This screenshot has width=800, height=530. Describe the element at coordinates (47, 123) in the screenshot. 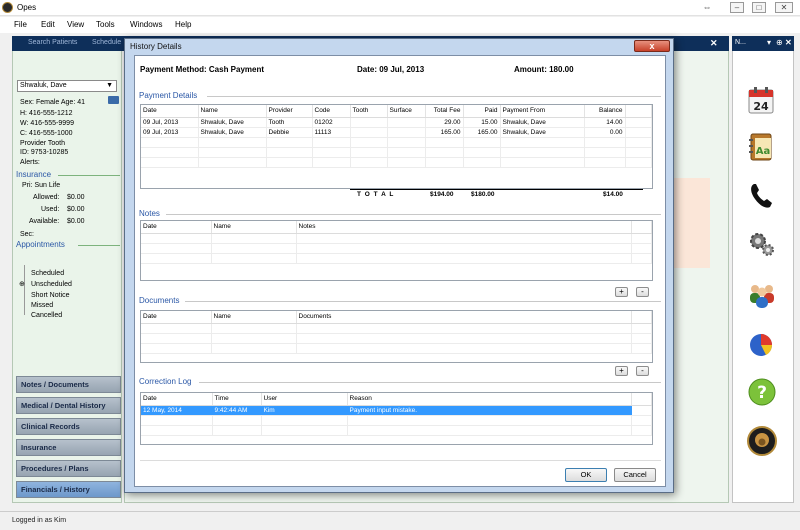

I see `phone-work: W: 416-555-9999` at that location.